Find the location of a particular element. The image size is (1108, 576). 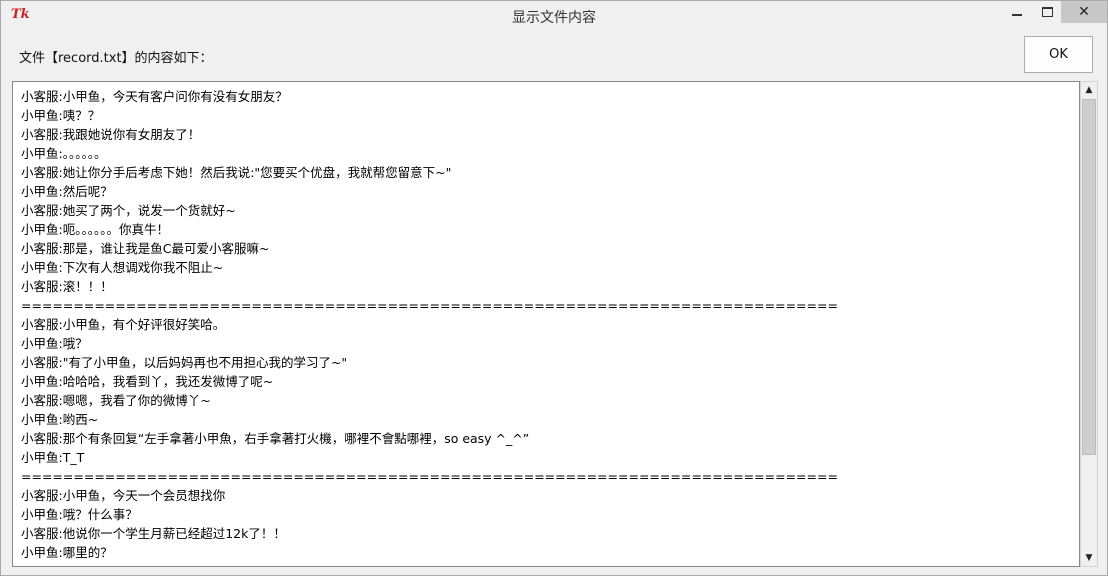

text-line: 小客服:小甲鱼，有个好评很好笑哈。 is located at coordinates (123, 324).